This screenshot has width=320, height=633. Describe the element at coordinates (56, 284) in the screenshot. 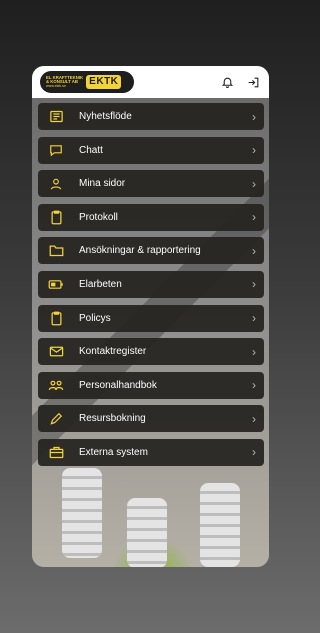

I see `battery-icon` at that location.